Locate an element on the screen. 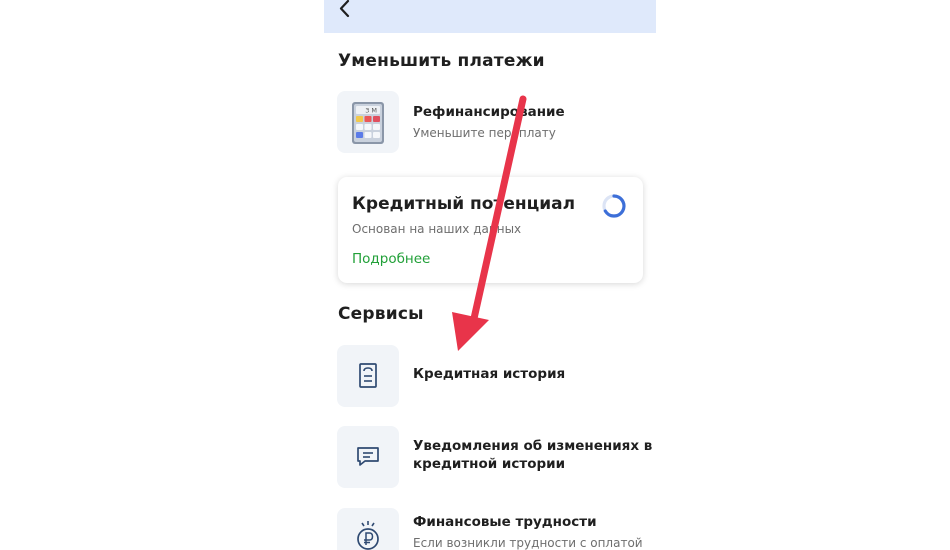  credit-history-title: Кредитная история is located at coordinates (489, 374).